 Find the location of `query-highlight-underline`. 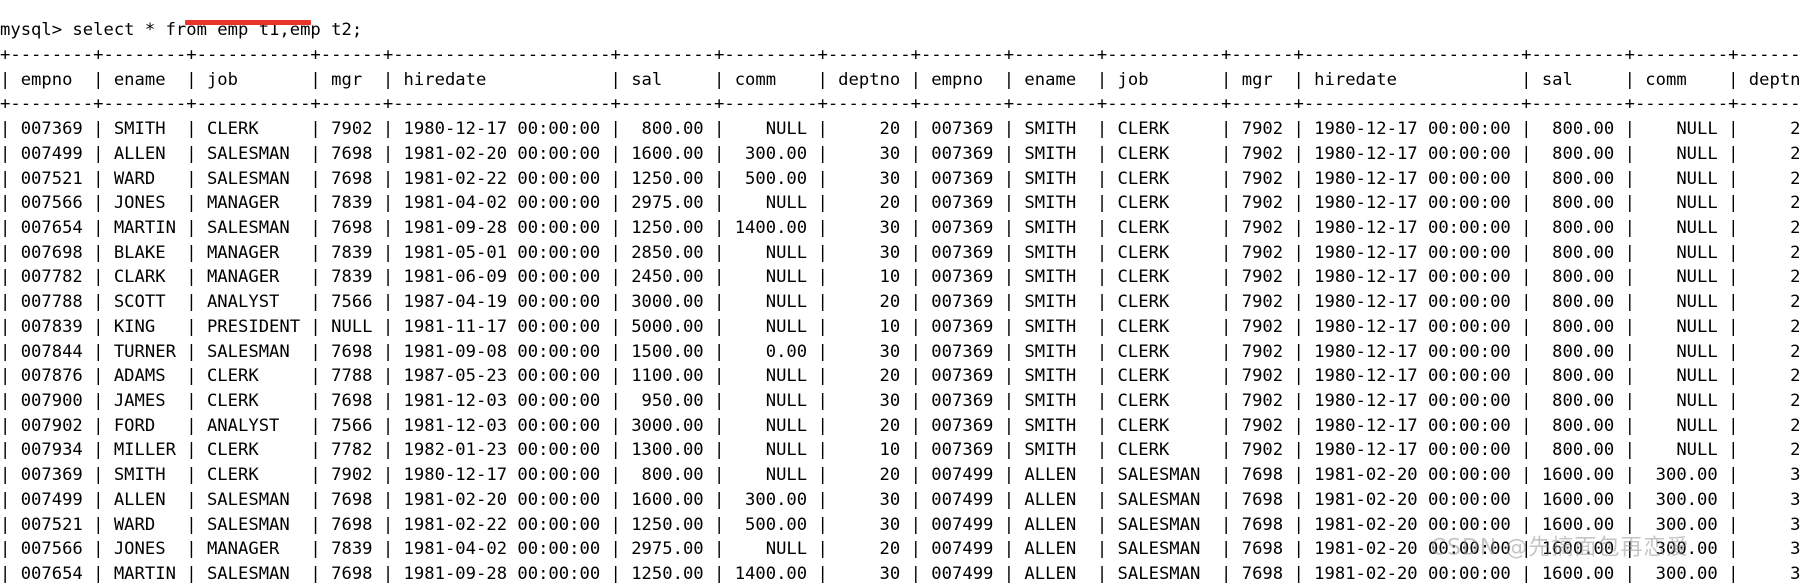

query-highlight-underline is located at coordinates (248, 22).